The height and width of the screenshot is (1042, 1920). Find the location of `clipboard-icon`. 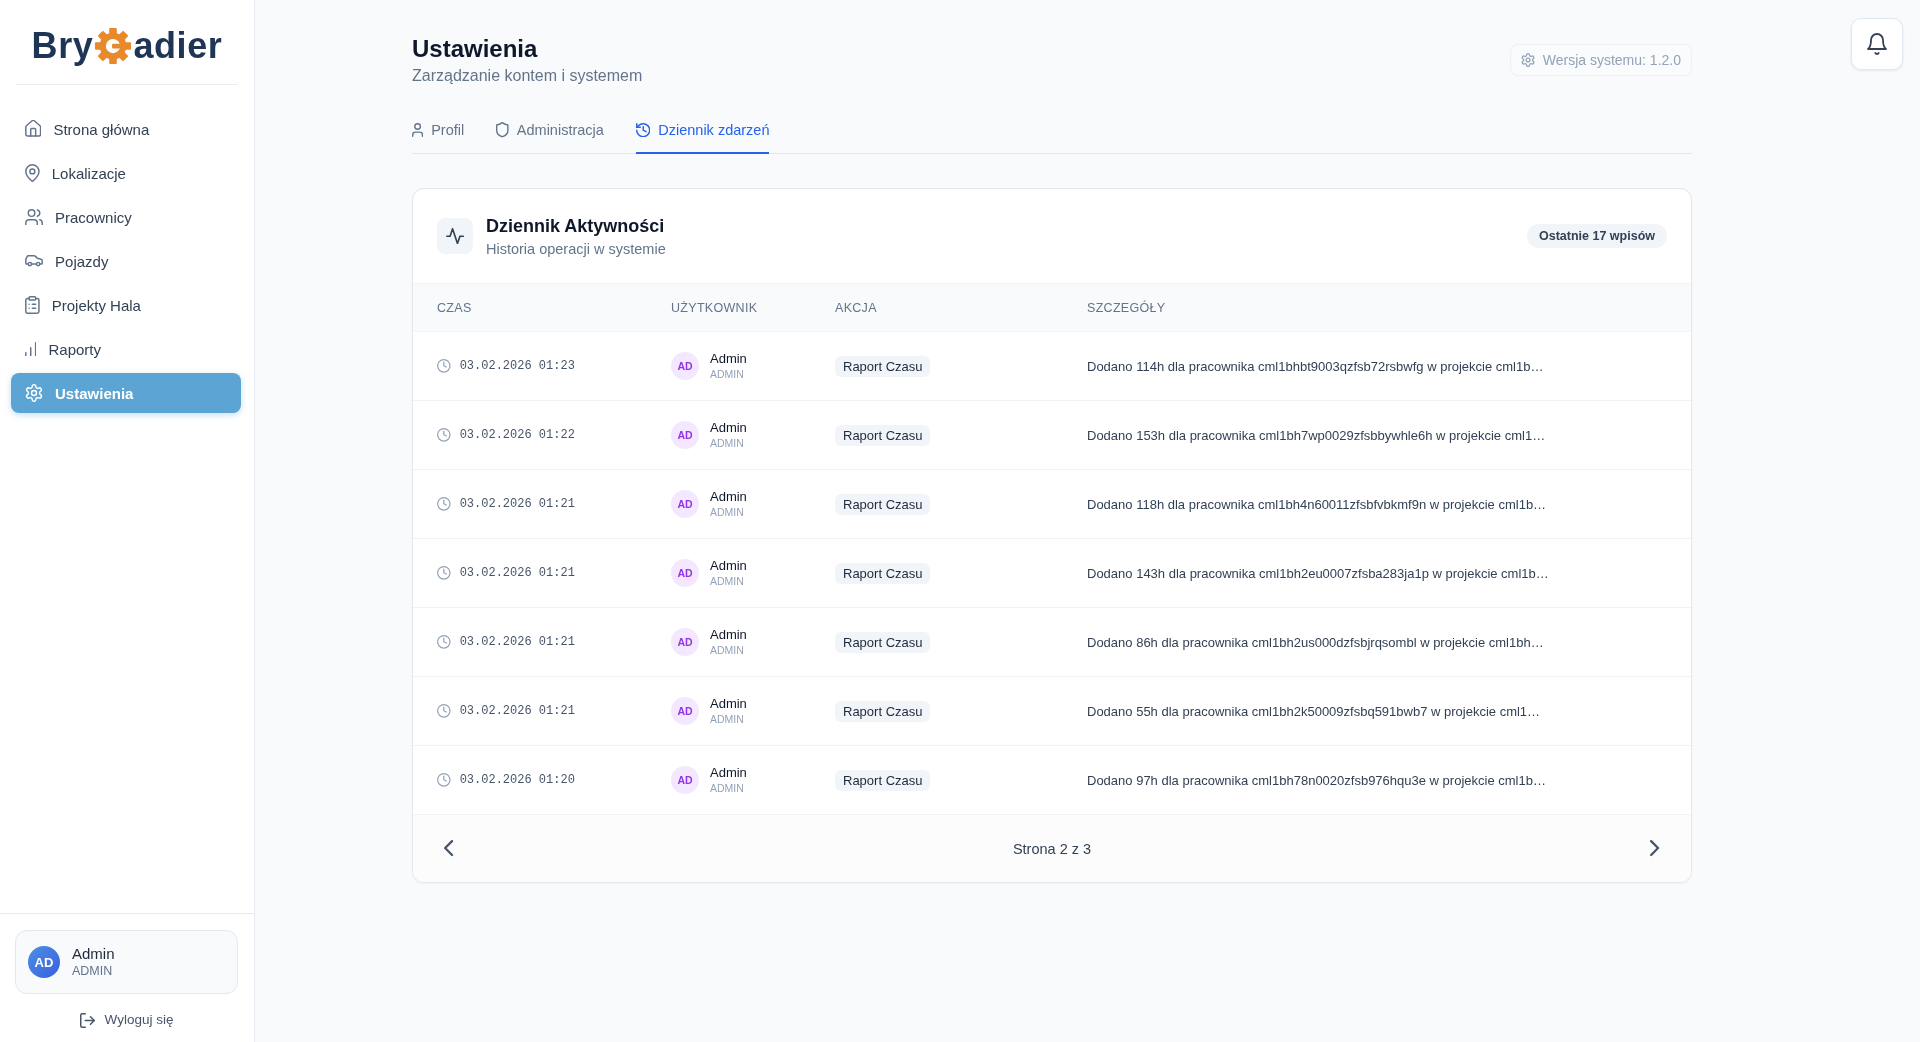

clipboard-icon is located at coordinates (32, 305).